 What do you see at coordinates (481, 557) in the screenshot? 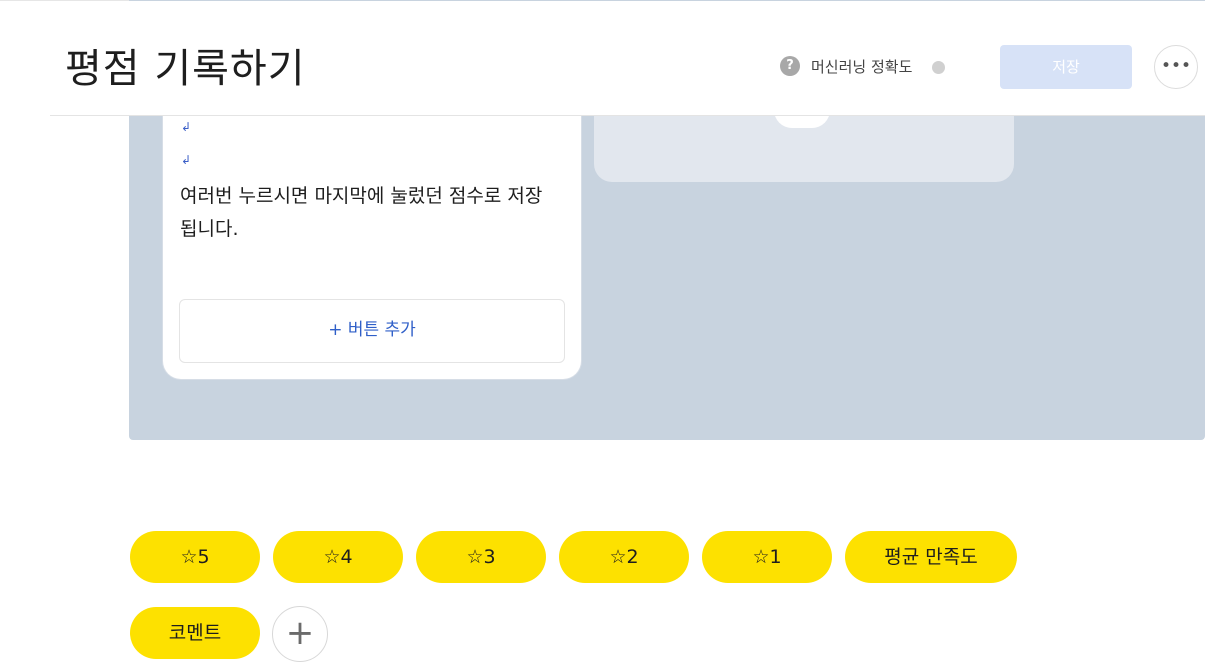
I see `quick-reply-star-3: ☆3` at bounding box center [481, 557].